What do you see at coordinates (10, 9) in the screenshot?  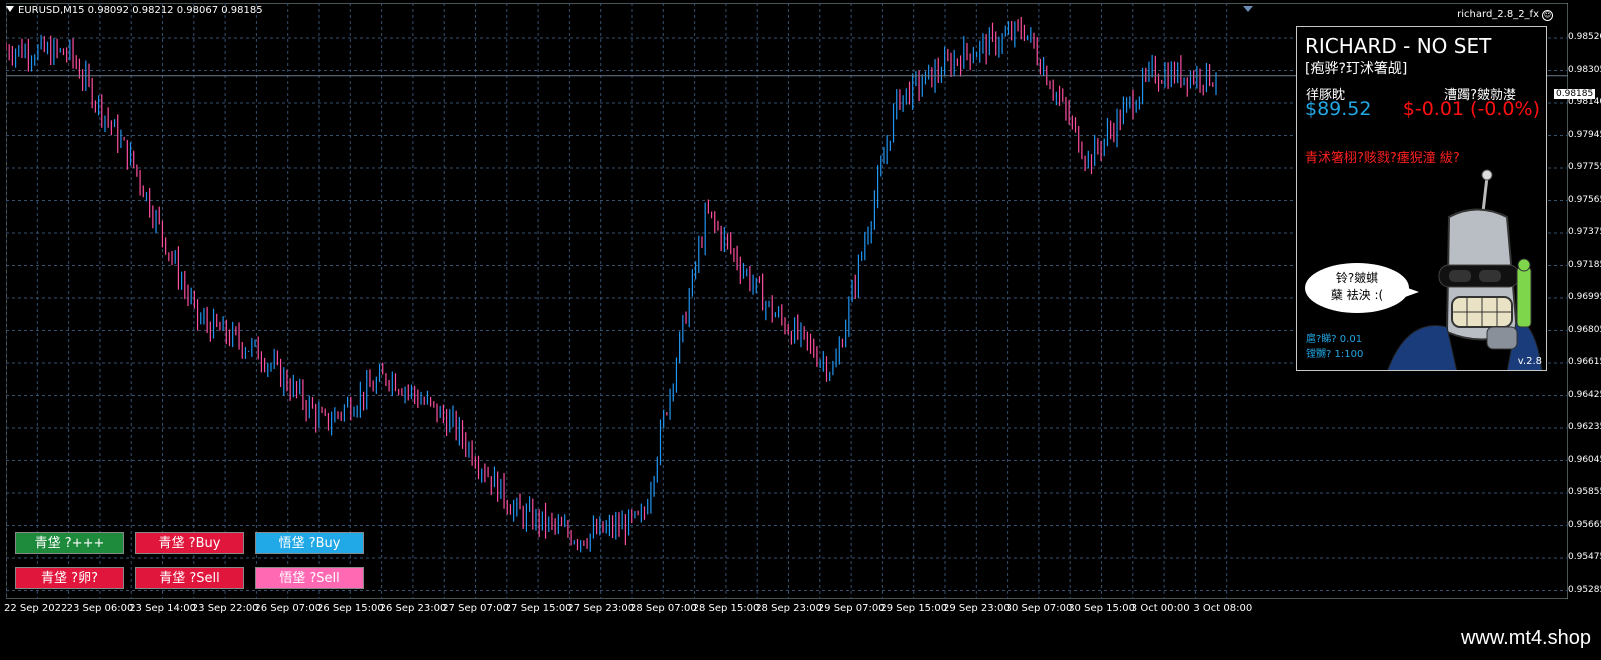 I see `menu-triangle-icon` at bounding box center [10, 9].